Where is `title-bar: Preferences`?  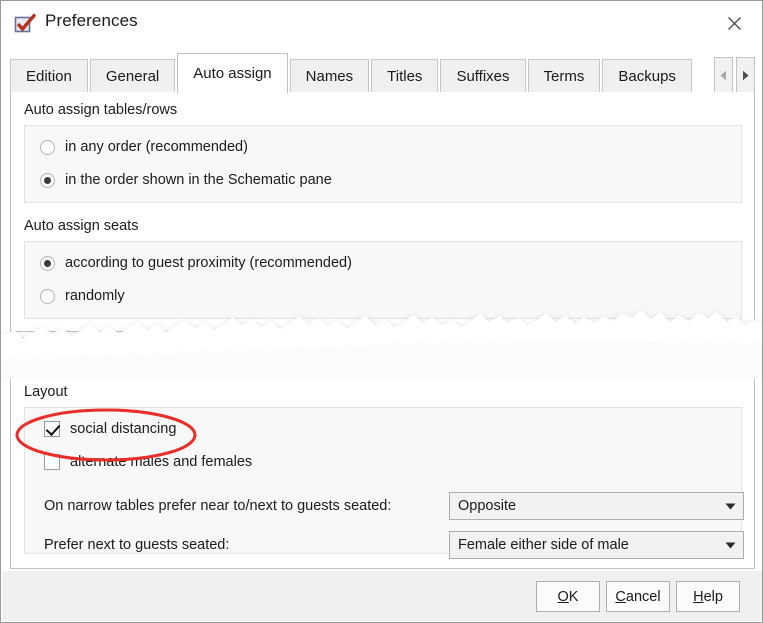
title-bar: Preferences is located at coordinates (381, 23).